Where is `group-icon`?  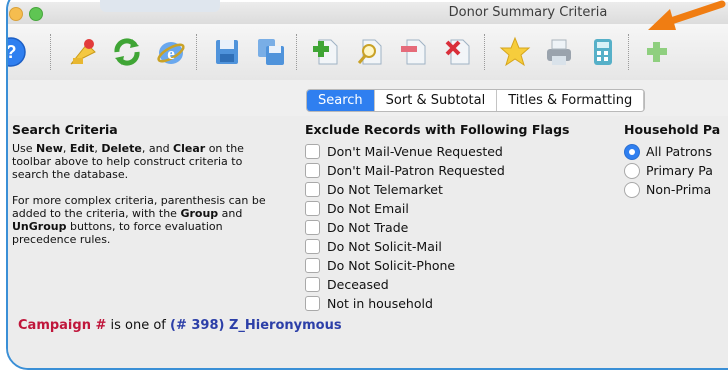
group-icon is located at coordinates (659, 52).